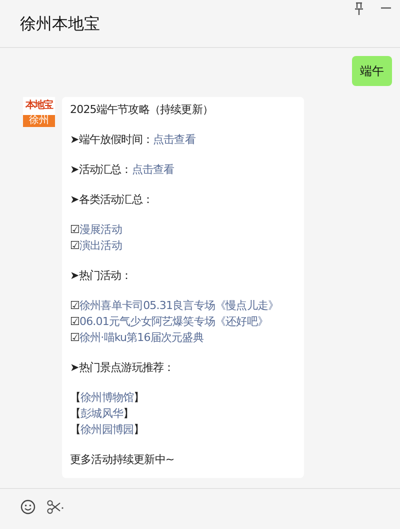 The width and height of the screenshot is (400, 529). Describe the element at coordinates (55, 507) in the screenshot. I see `scissors-icon` at that location.